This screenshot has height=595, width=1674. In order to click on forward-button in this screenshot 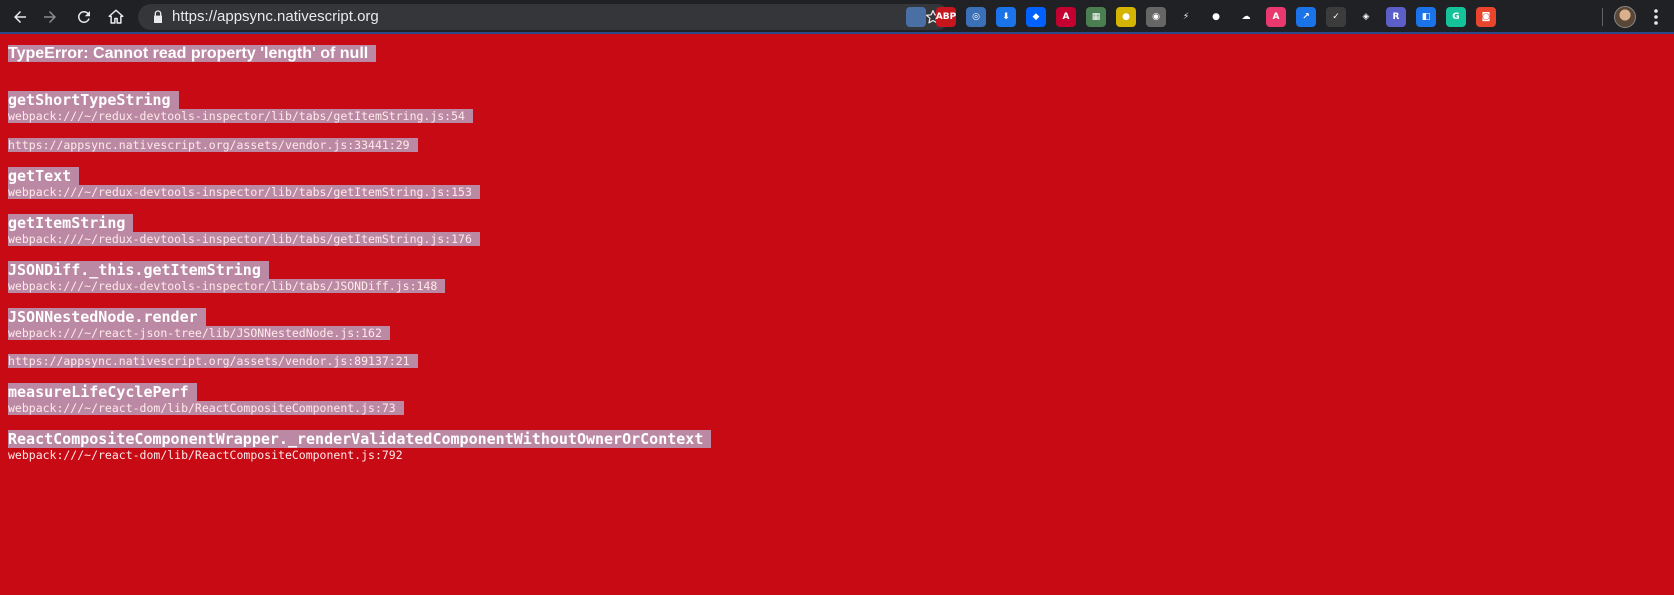, I will do `click(50, 17)`.